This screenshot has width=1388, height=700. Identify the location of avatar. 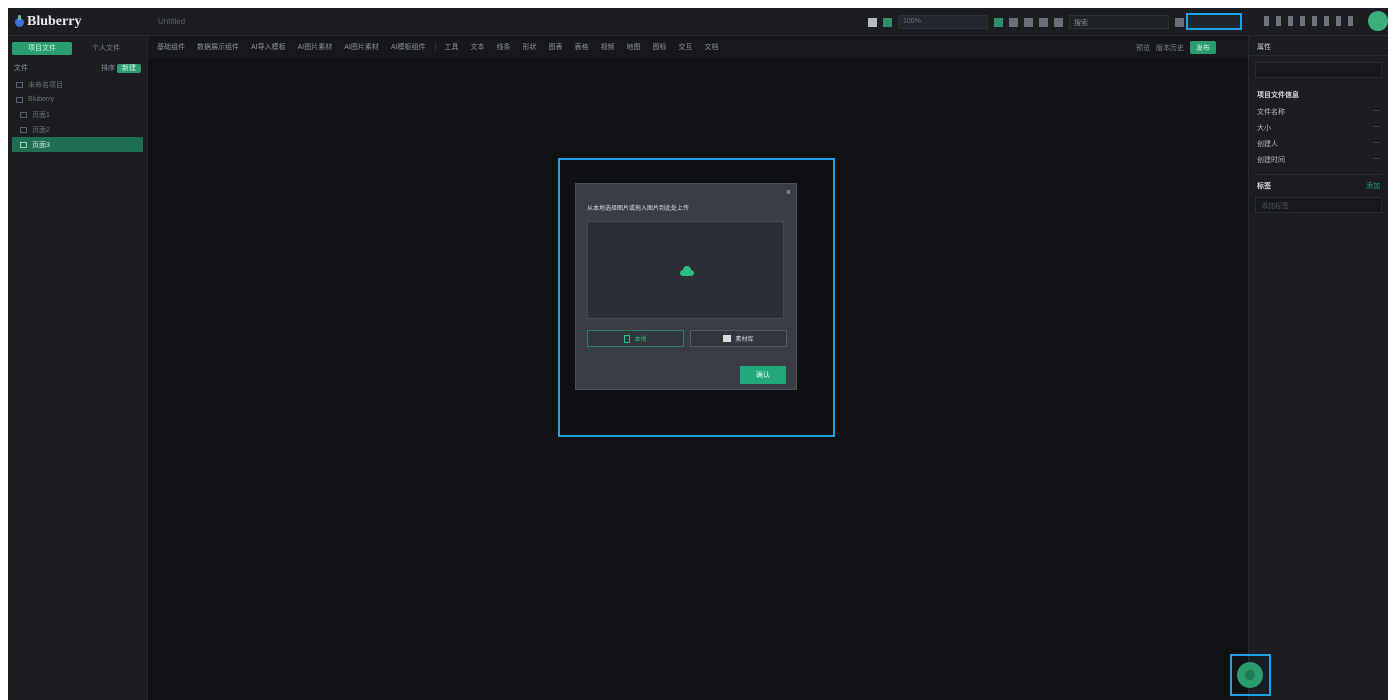
(1378, 21).